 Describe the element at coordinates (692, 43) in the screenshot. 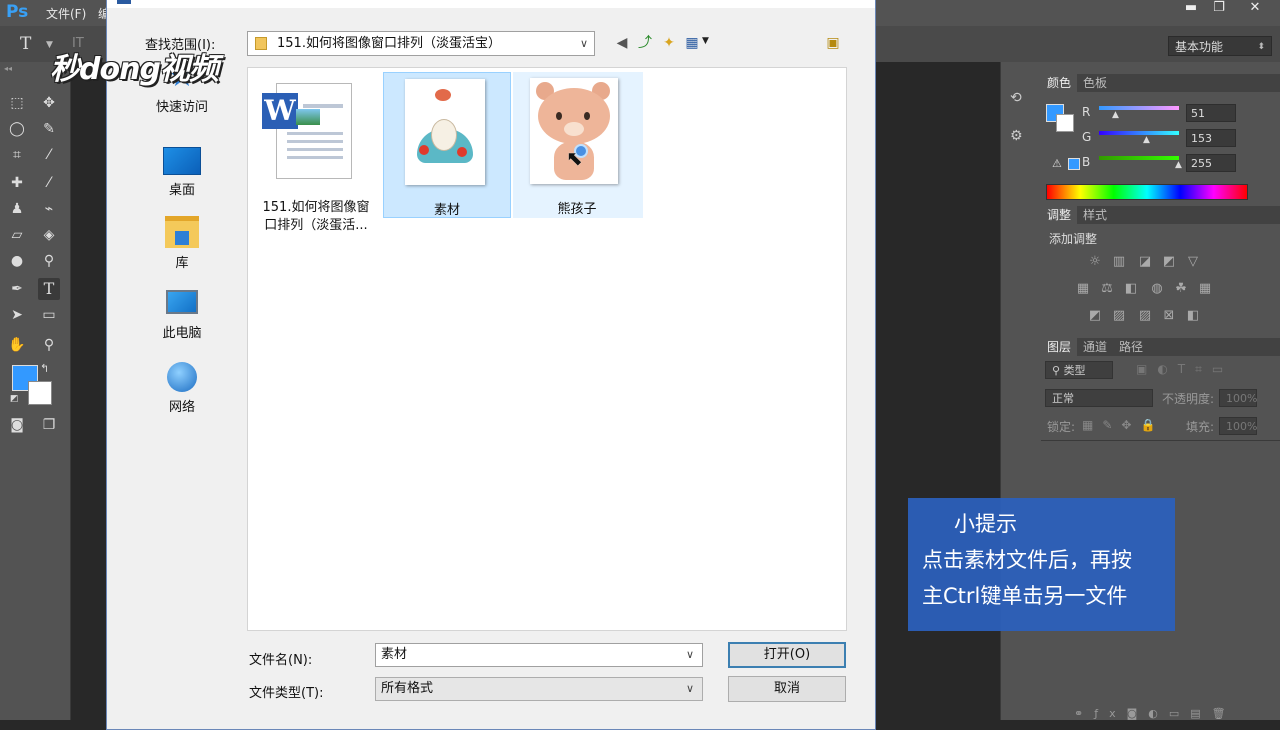

I see `view-menu-icon: ▦` at that location.